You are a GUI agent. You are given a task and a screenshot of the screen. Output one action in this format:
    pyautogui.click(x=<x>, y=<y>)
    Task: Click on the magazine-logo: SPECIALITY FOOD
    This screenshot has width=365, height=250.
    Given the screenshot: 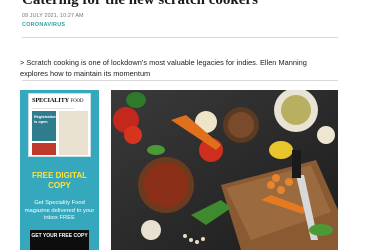 What is the action you would take?
    pyautogui.click(x=58, y=100)
    